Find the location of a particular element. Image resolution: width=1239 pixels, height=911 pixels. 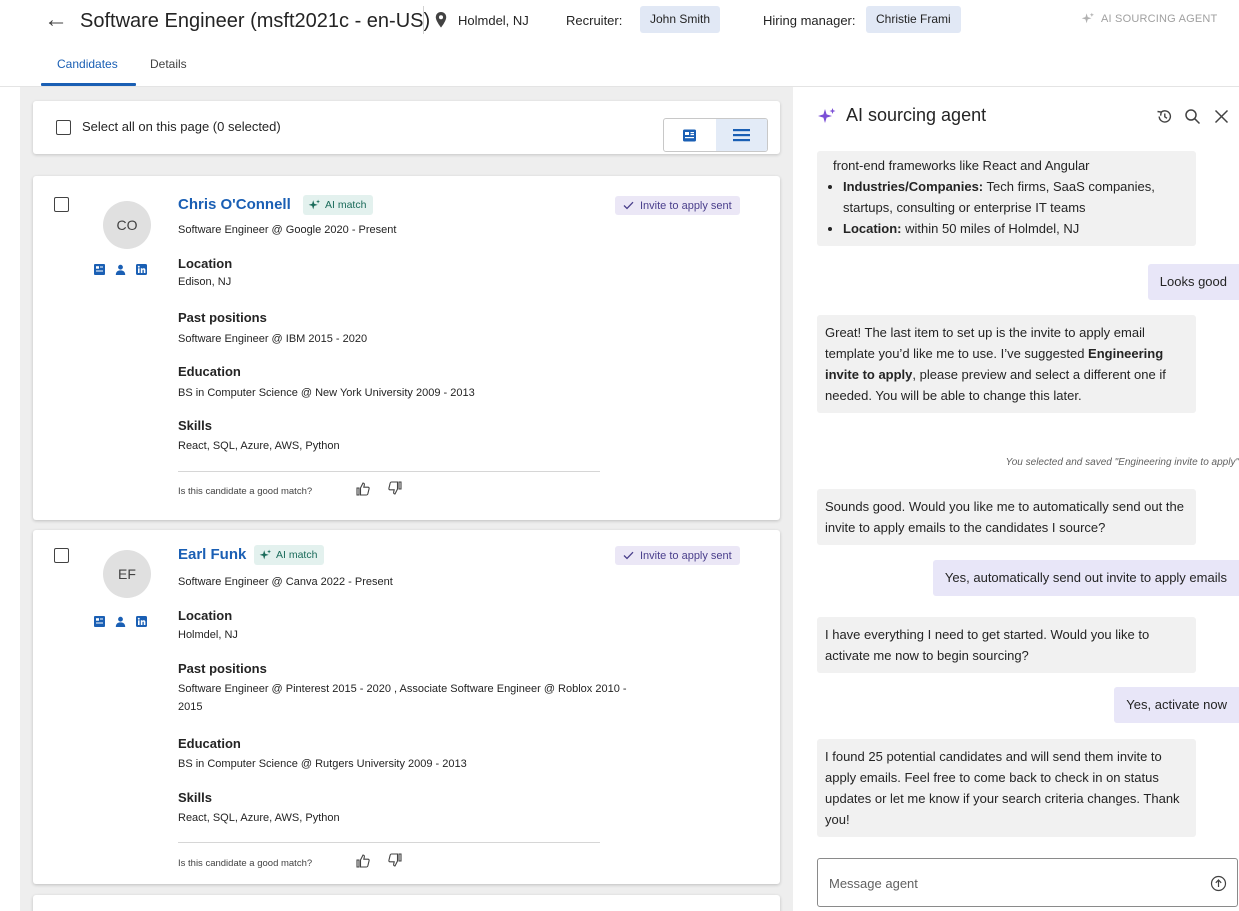

candidate-card is located at coordinates (406, 903).